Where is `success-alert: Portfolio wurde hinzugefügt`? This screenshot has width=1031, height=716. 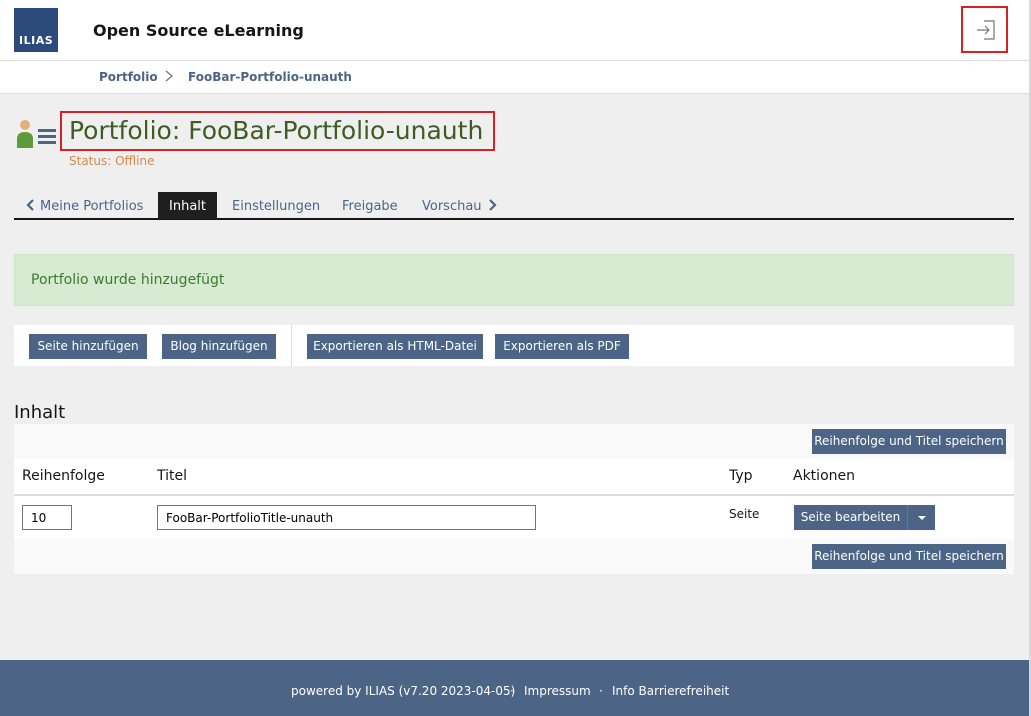
success-alert: Portfolio wurde hinzugefügt is located at coordinates (514, 280).